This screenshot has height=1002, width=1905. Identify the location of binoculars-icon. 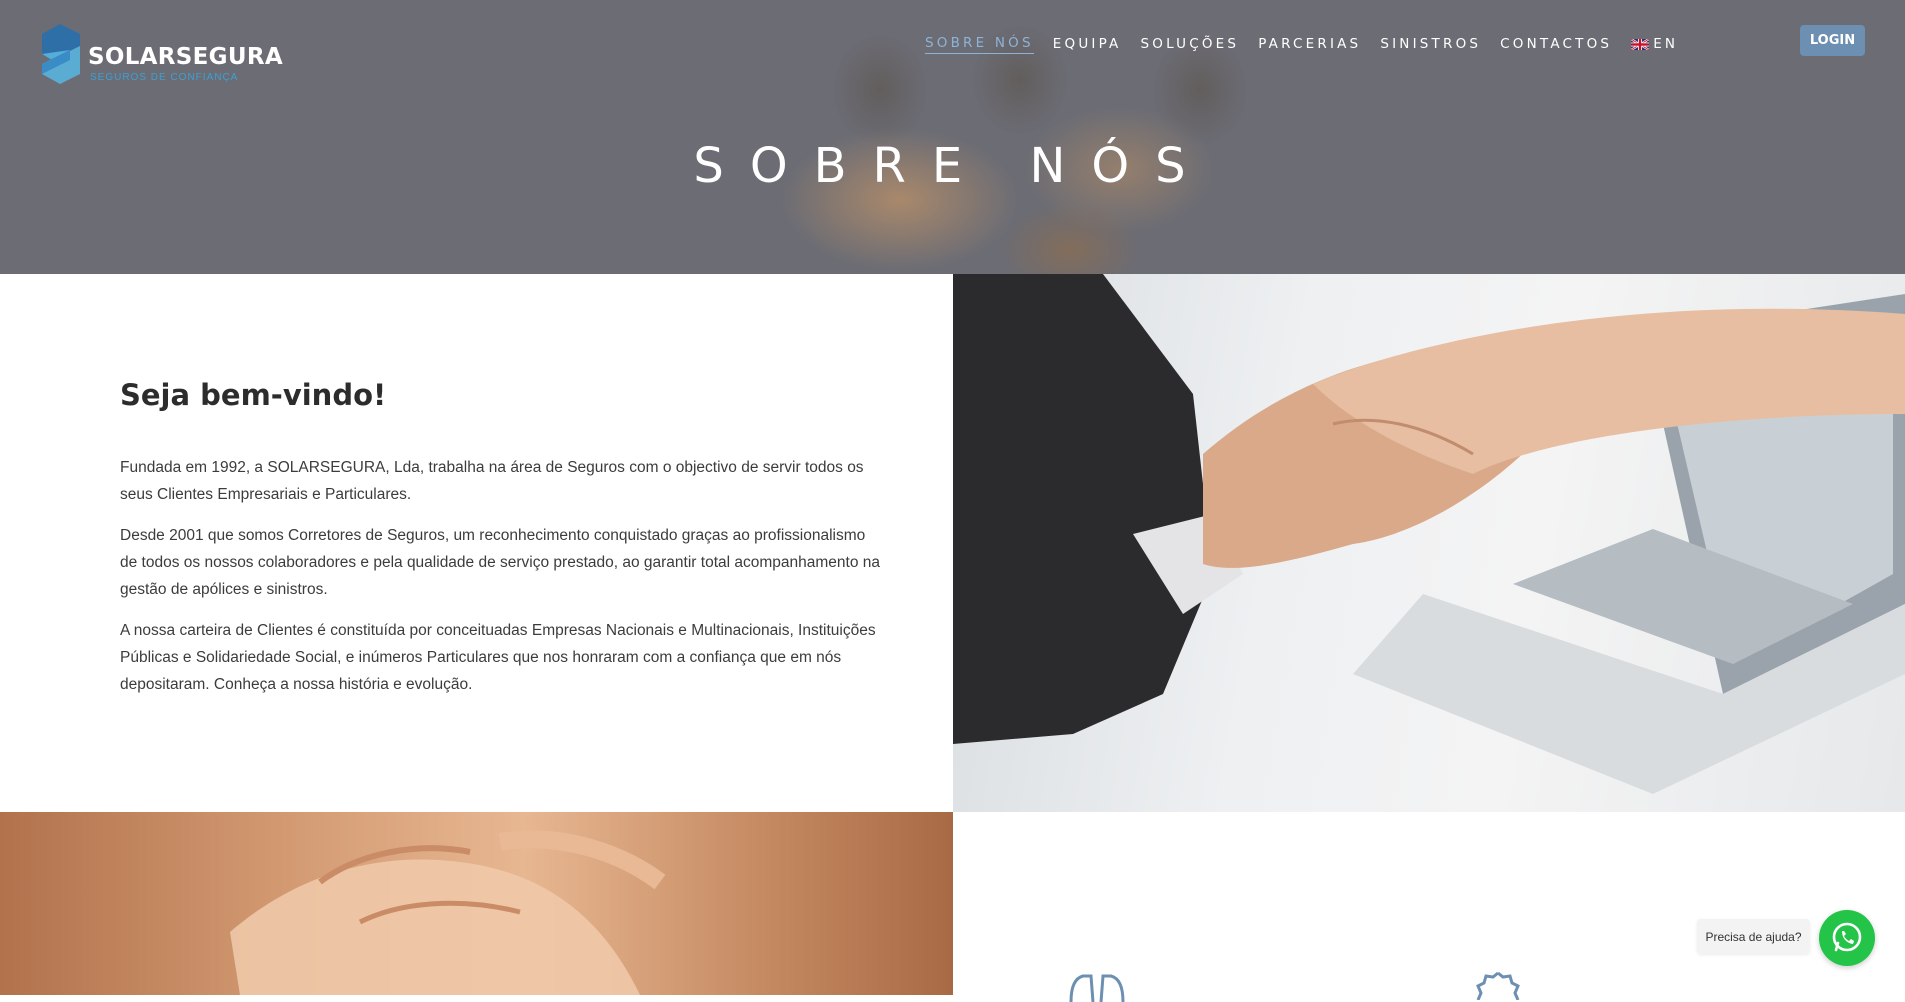
(1097, 988).